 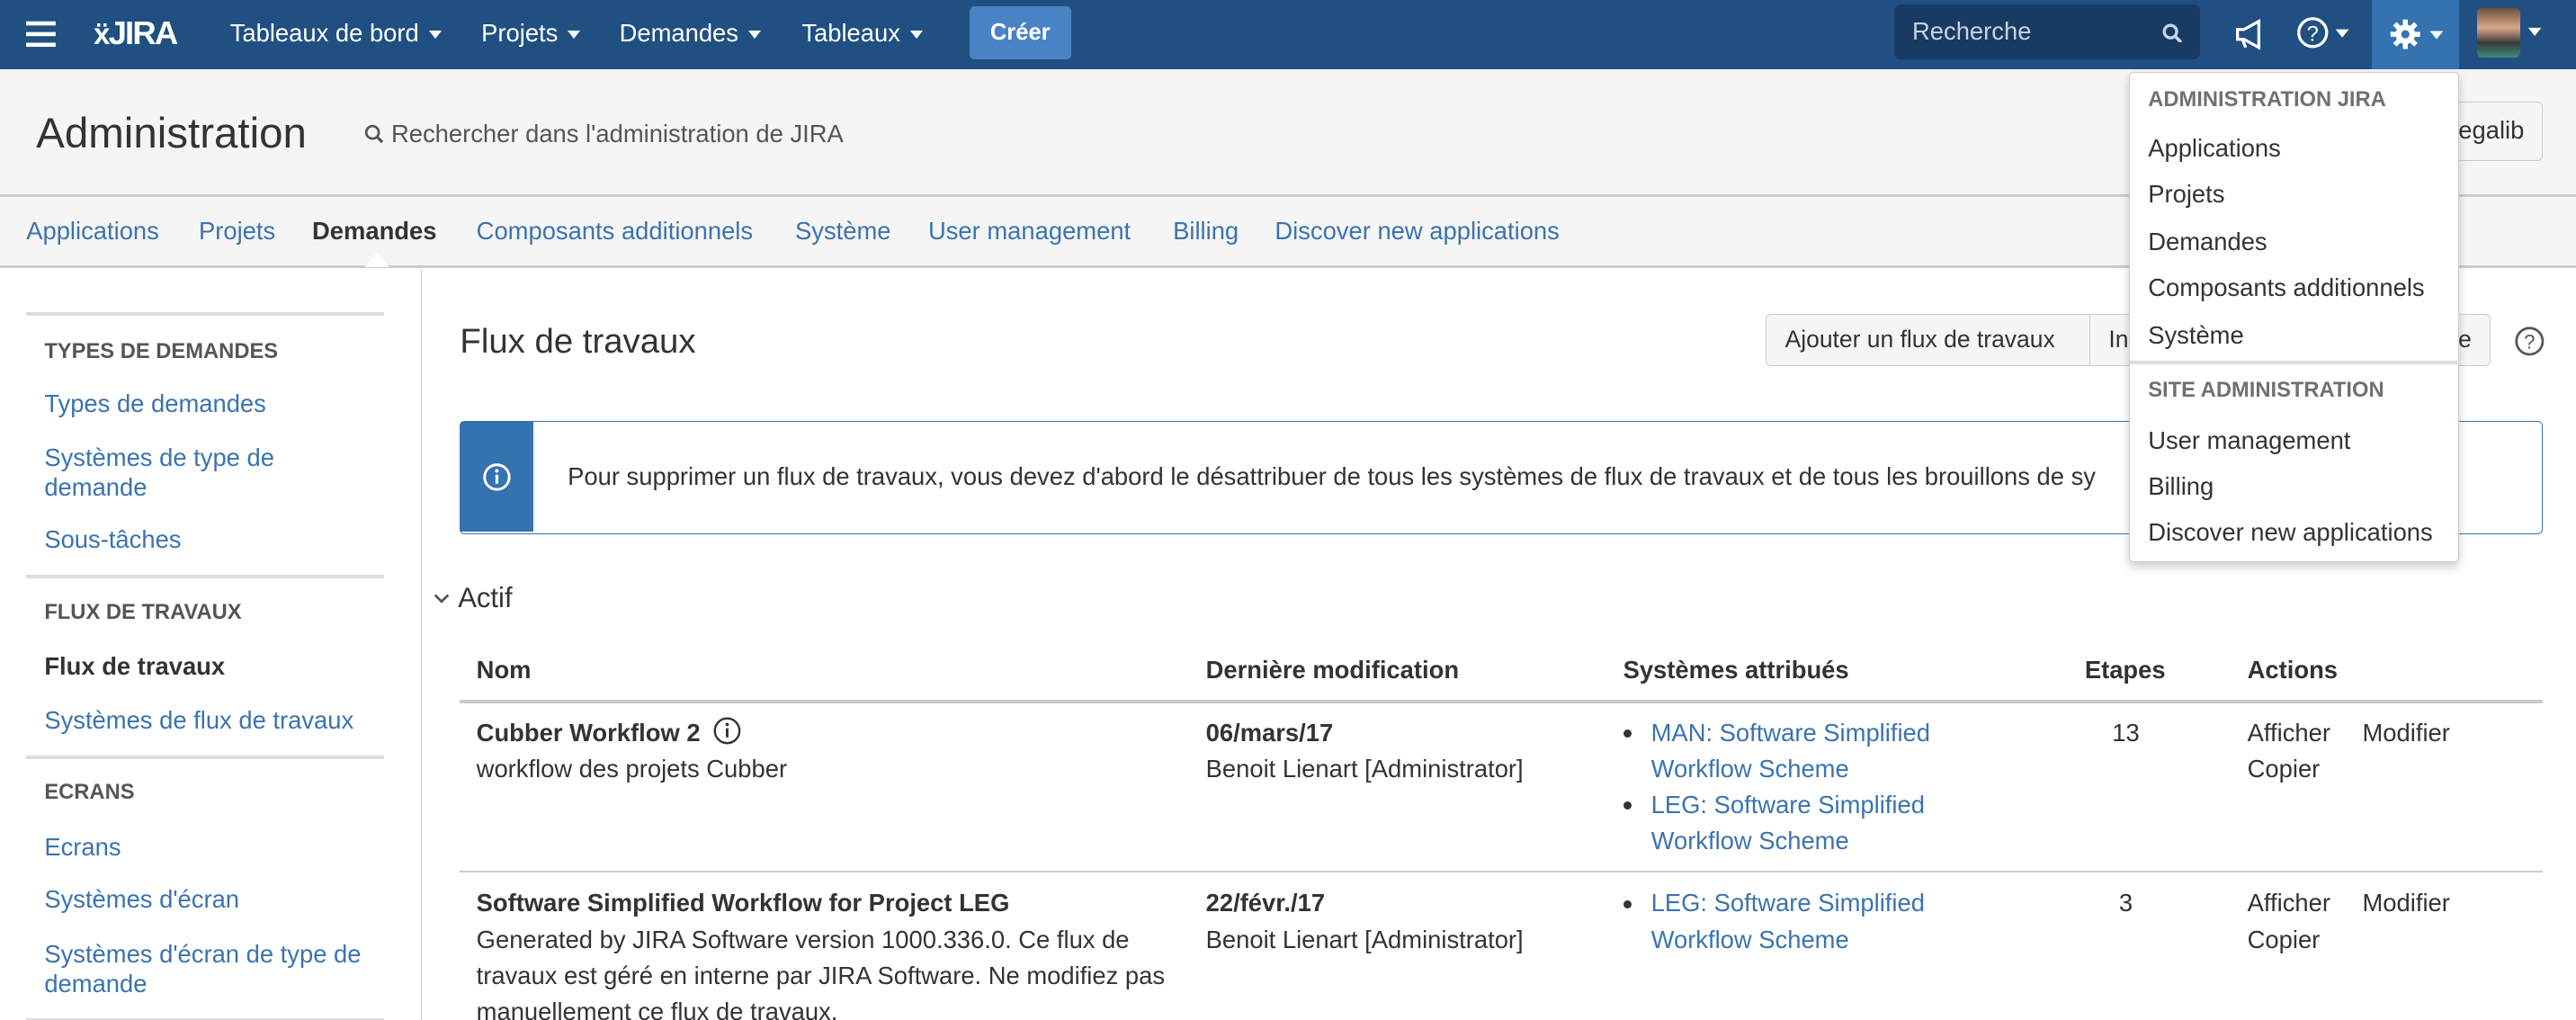 What do you see at coordinates (208, 667) in the screenshot?
I see `sidebar-item-workflows: Flux de travaux` at bounding box center [208, 667].